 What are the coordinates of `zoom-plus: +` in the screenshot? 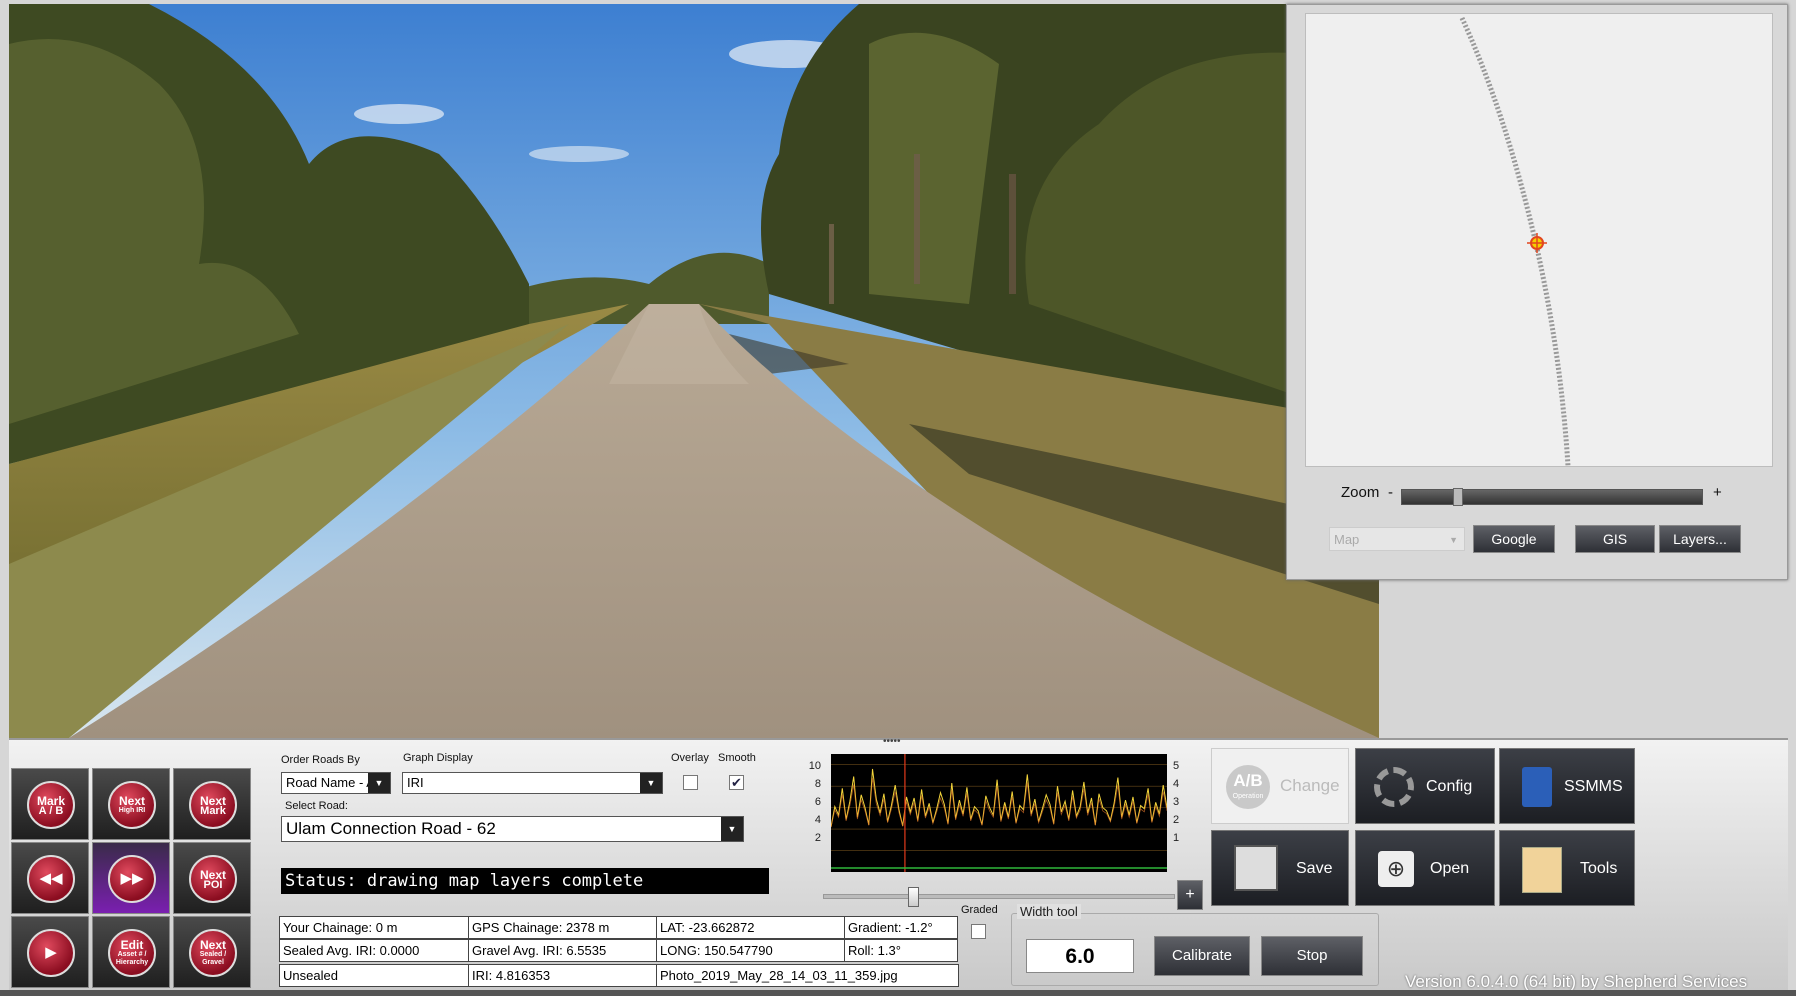 It's located at (1717, 492).